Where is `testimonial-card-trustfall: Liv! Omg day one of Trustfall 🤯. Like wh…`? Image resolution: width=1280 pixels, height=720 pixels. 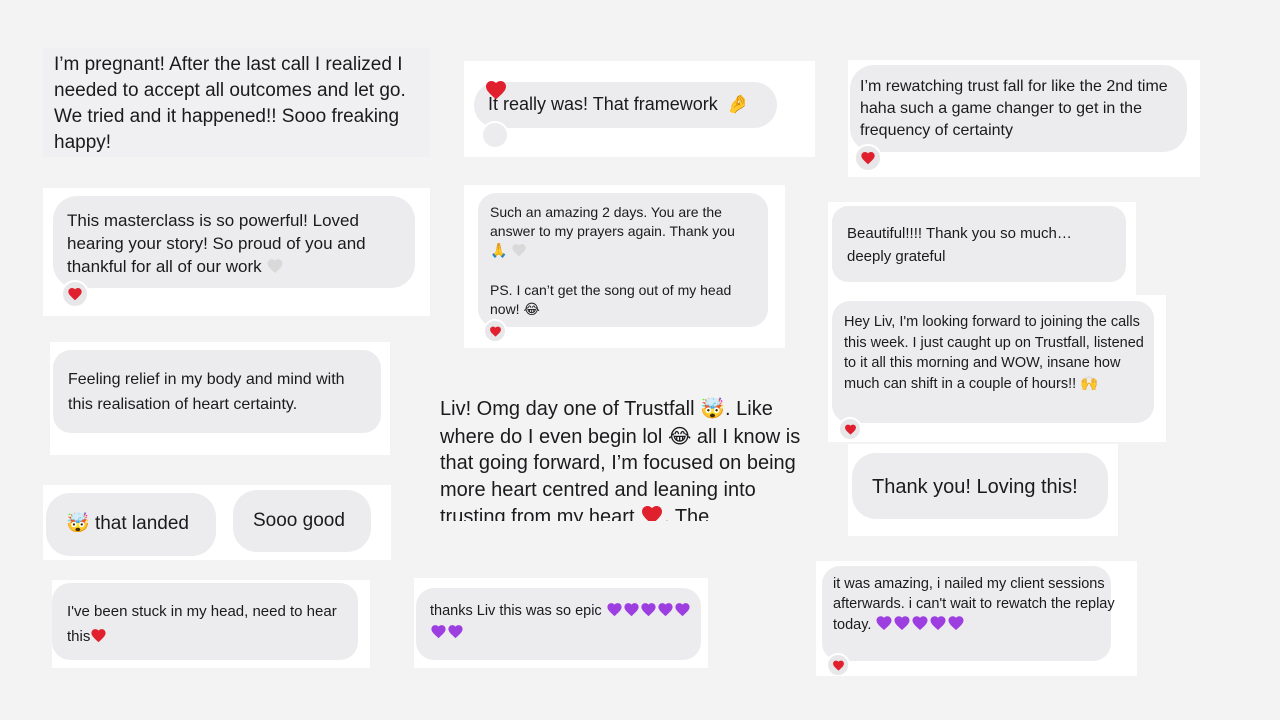
testimonial-card-trustfall: Liv! Omg day one of Trustfall 🤯. Like wh… is located at coordinates (626, 455).